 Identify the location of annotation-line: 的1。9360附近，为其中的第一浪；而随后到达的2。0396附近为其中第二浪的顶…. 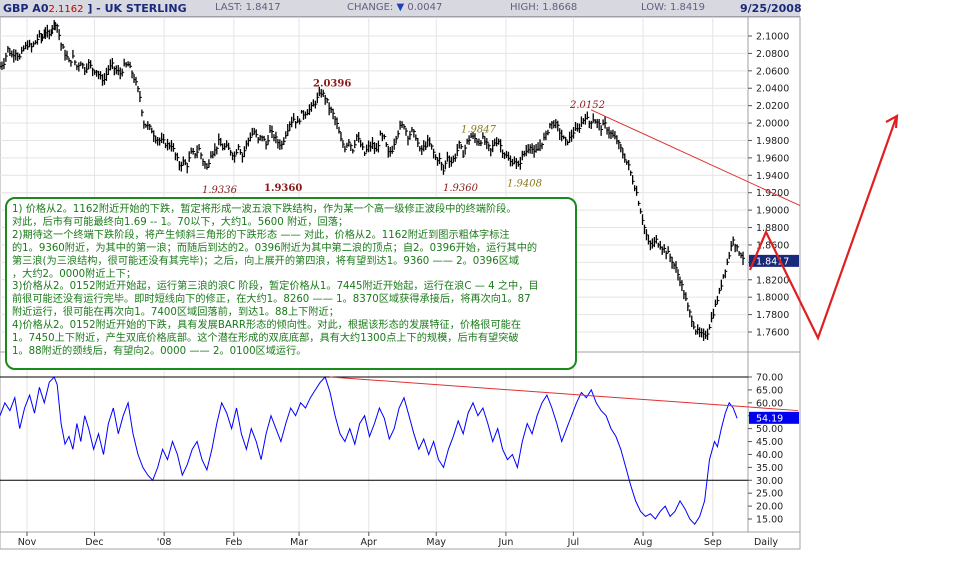
(275, 248).